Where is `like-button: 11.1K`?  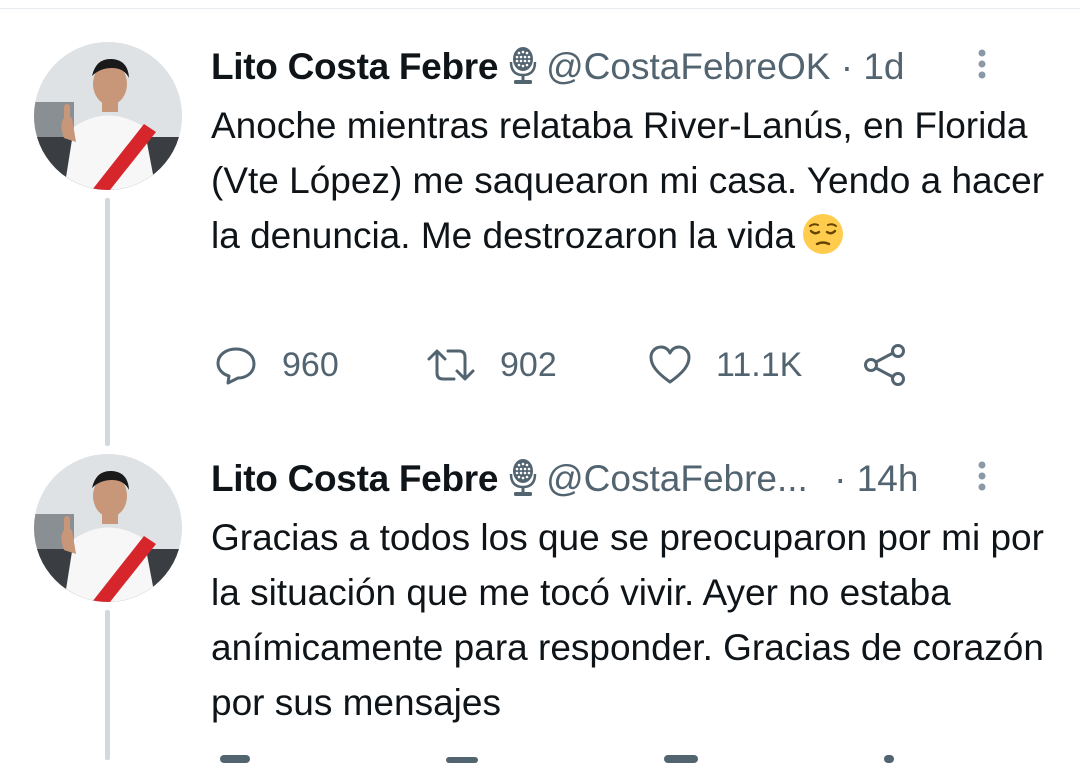
like-button: 11.1K is located at coordinates (725, 365).